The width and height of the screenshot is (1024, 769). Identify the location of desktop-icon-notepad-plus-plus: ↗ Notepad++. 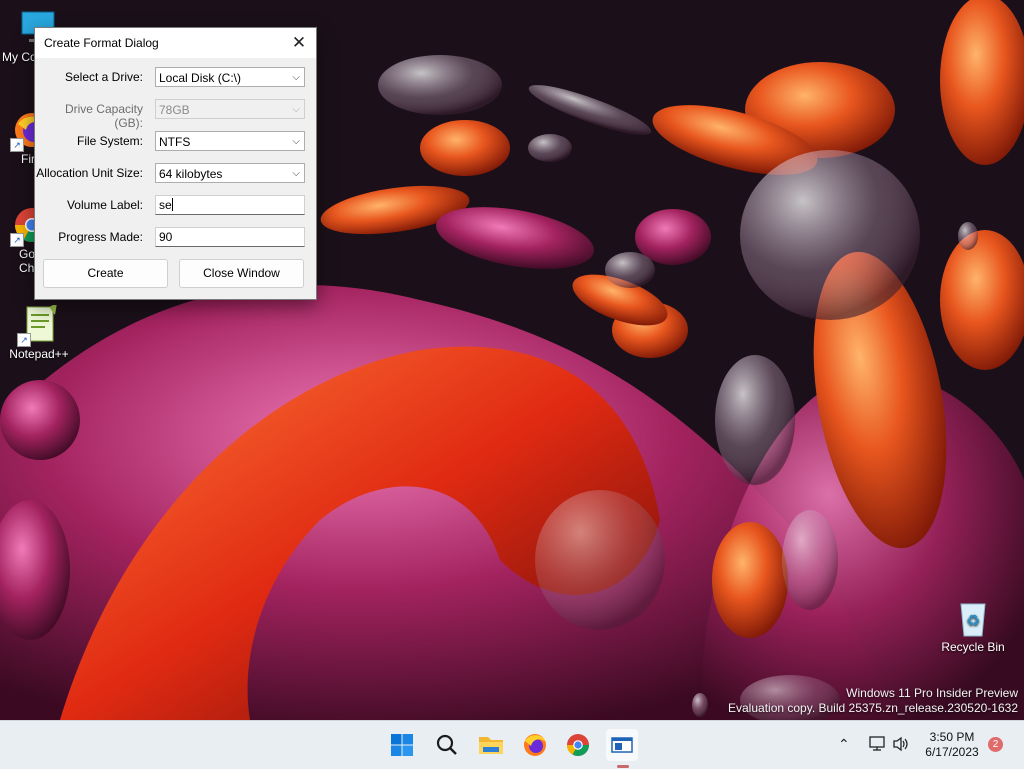
(39, 332).